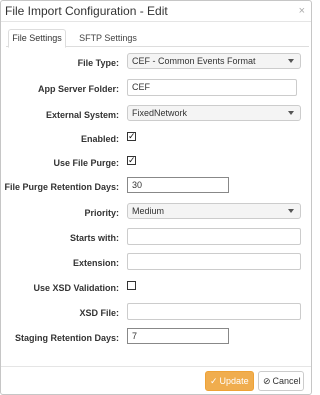 The height and width of the screenshot is (395, 320). Describe the element at coordinates (148, 211) in the screenshot. I see `priority-value: Medium` at that location.